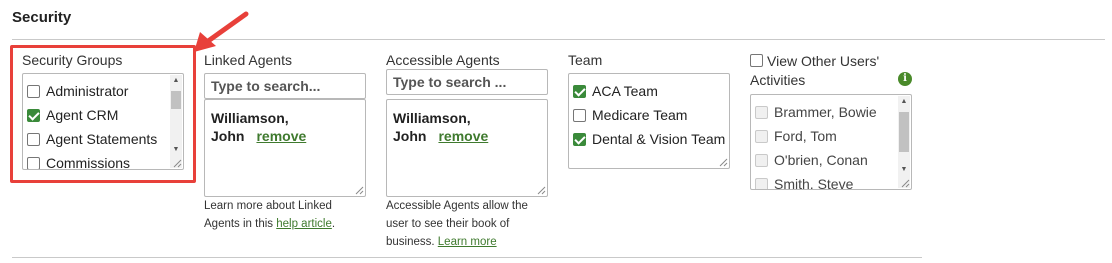  What do you see at coordinates (333, 224) in the screenshot?
I see `help-text-suffix: .` at bounding box center [333, 224].